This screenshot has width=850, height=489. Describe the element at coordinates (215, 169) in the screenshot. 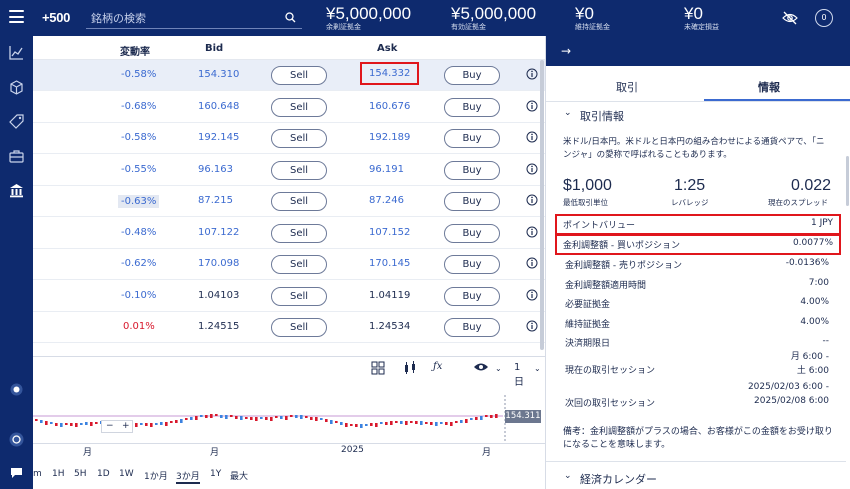

I see `bid-cell: 96.163` at that location.